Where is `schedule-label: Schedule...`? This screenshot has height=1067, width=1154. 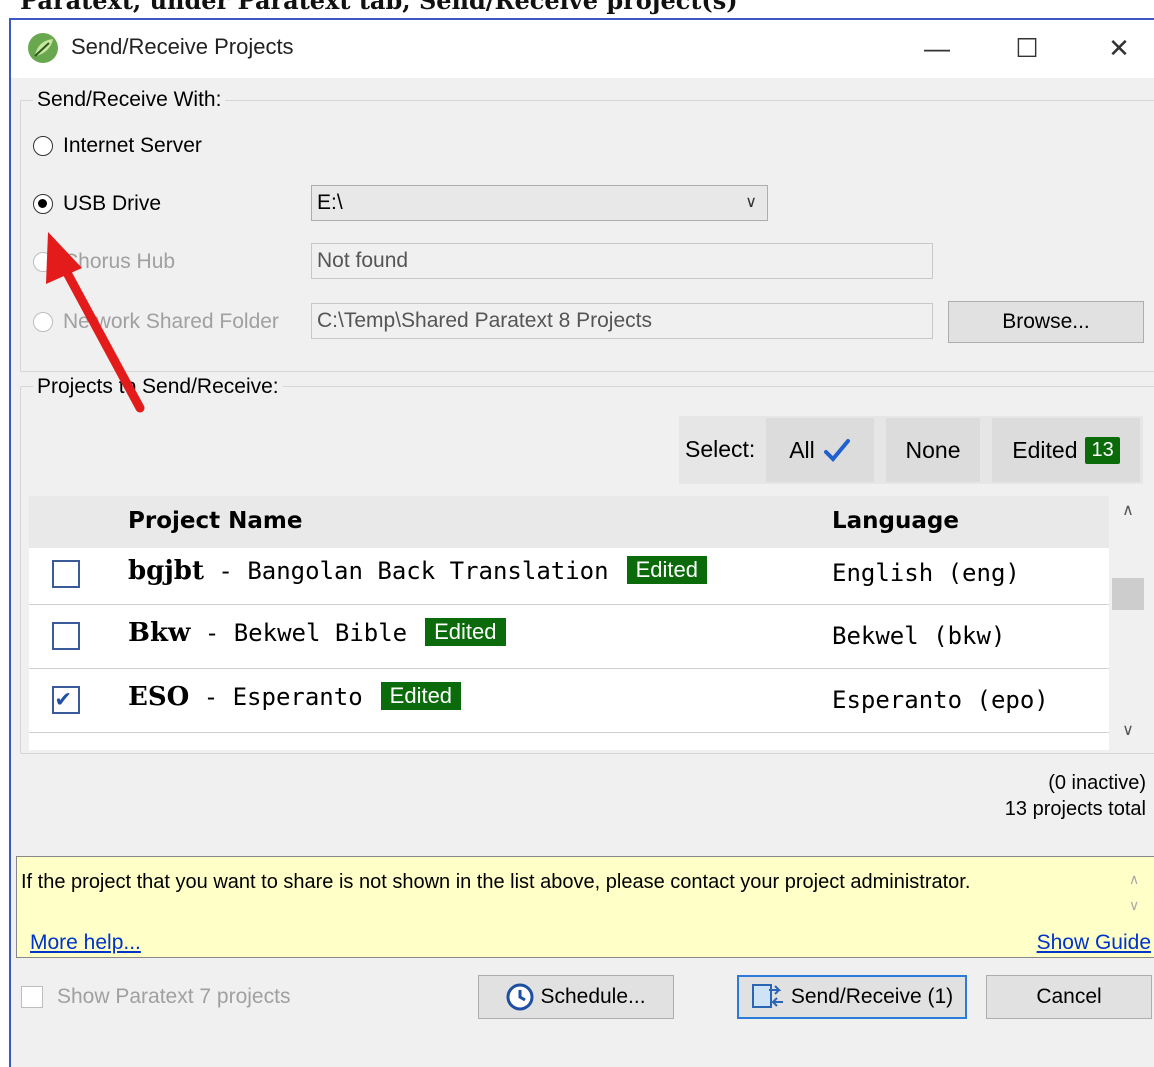 schedule-label: Schedule... is located at coordinates (593, 996).